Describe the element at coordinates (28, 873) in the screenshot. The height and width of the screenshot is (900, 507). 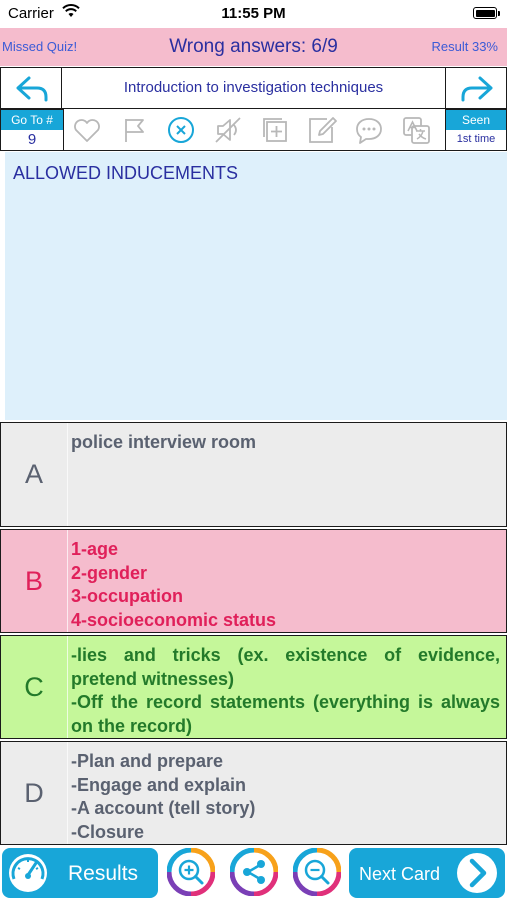
I see `speedometer-icon` at that location.